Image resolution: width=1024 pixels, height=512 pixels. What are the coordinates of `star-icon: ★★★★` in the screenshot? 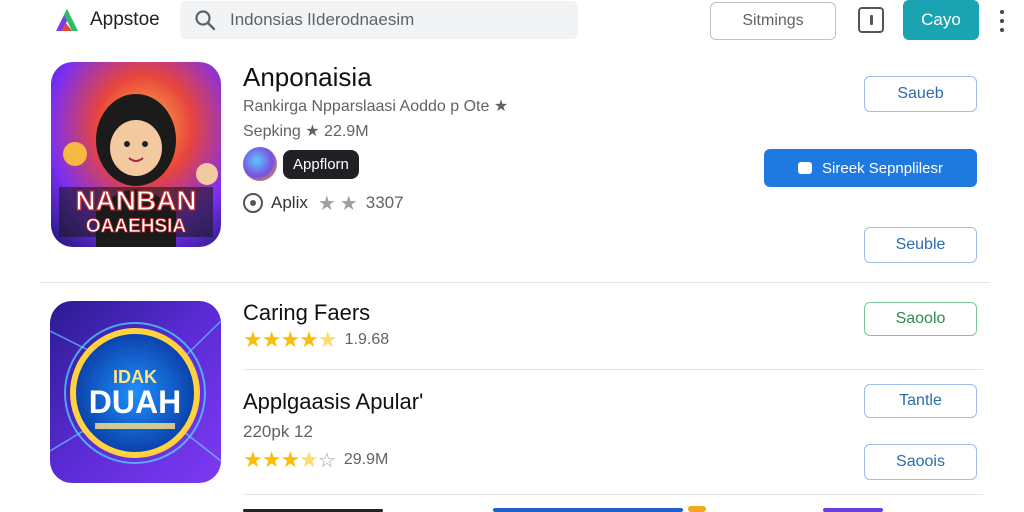 It's located at (281, 339).